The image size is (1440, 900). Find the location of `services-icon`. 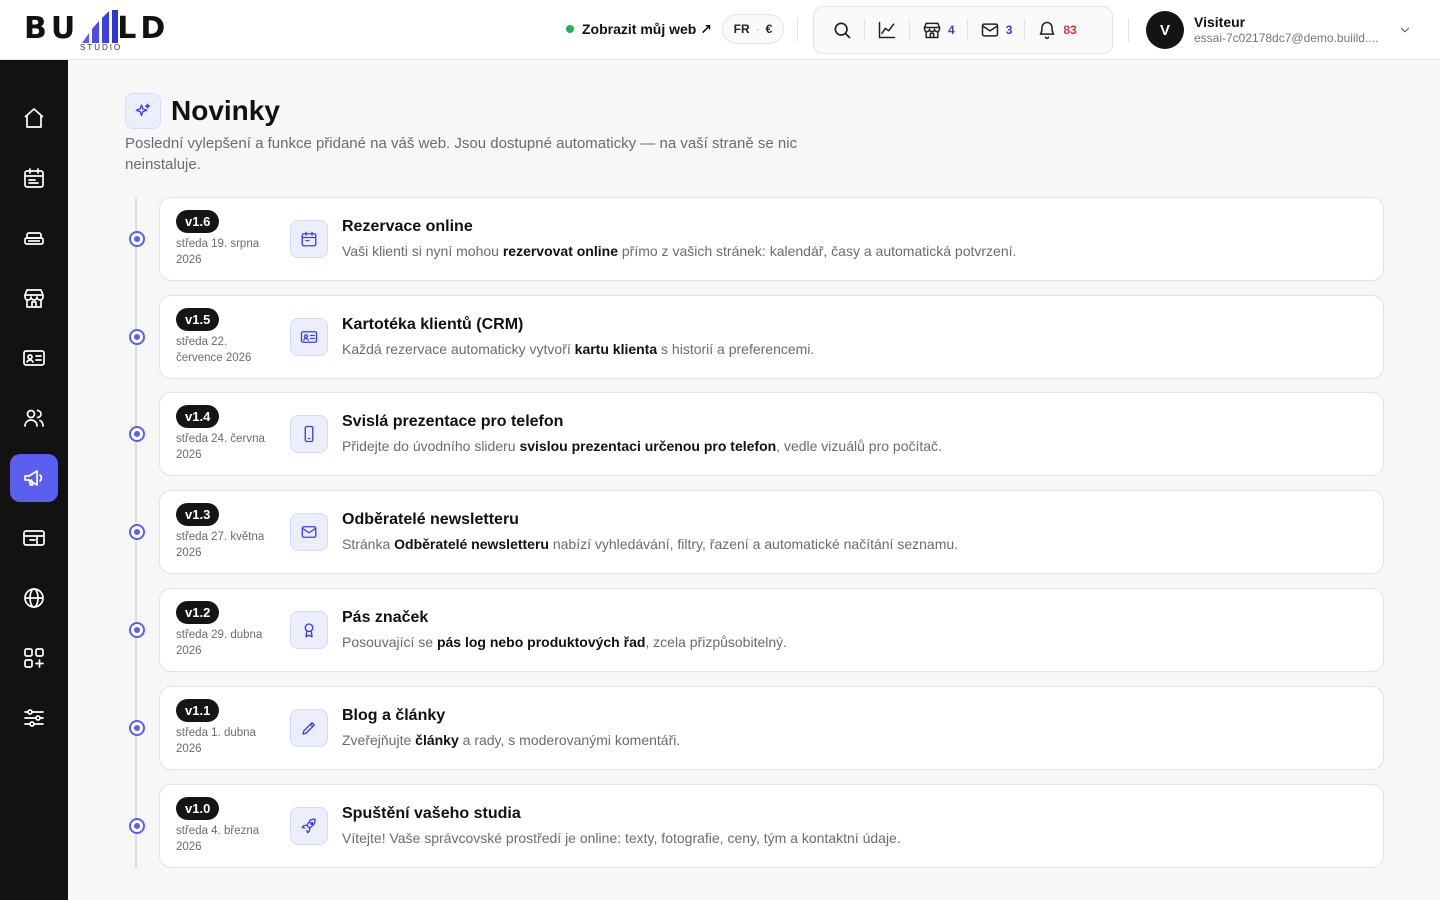

services-icon is located at coordinates (34, 238).